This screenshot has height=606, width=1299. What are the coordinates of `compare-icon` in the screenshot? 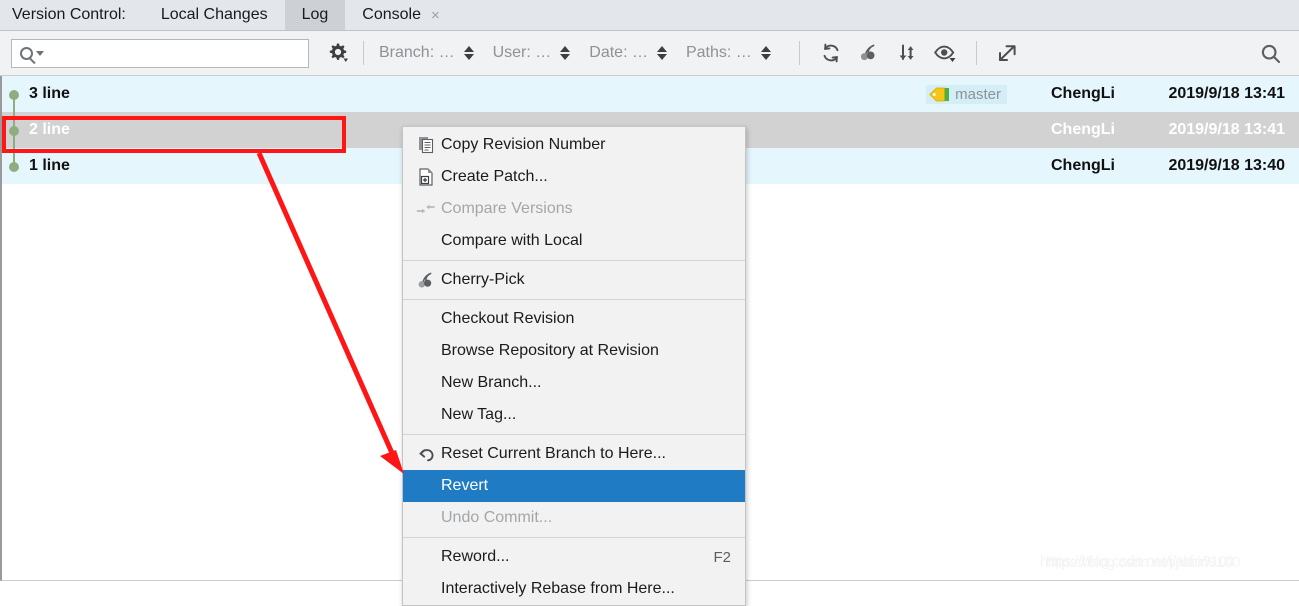 It's located at (426, 209).